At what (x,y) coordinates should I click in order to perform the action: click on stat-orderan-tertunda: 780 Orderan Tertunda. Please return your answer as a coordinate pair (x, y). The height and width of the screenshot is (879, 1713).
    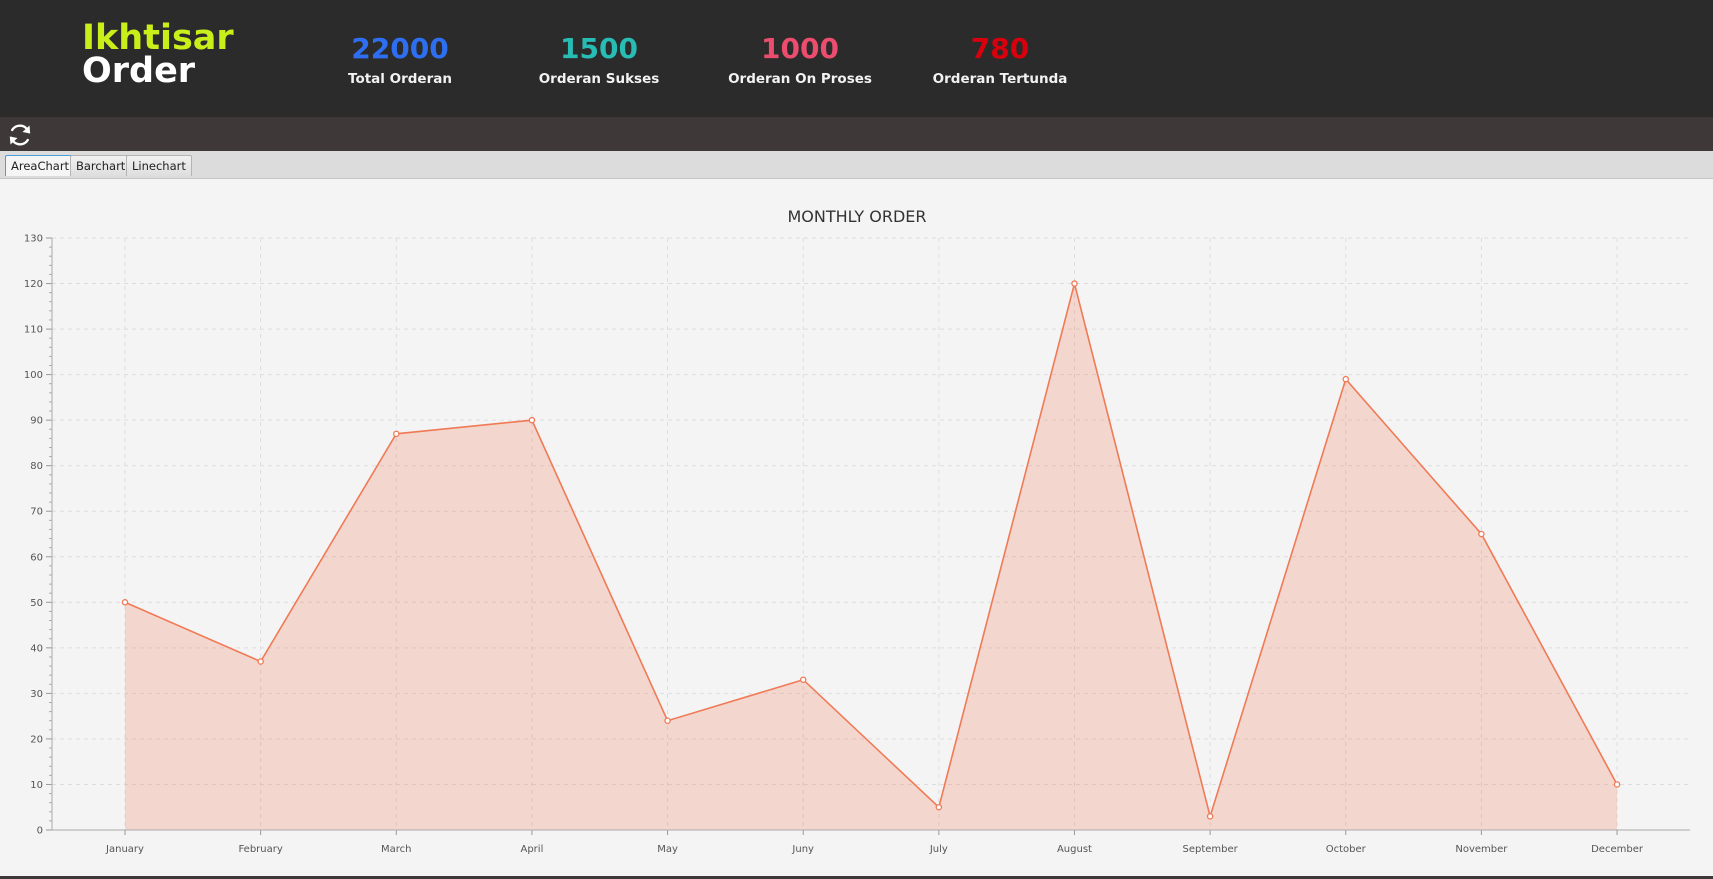
    Looking at the image, I should click on (1000, 59).